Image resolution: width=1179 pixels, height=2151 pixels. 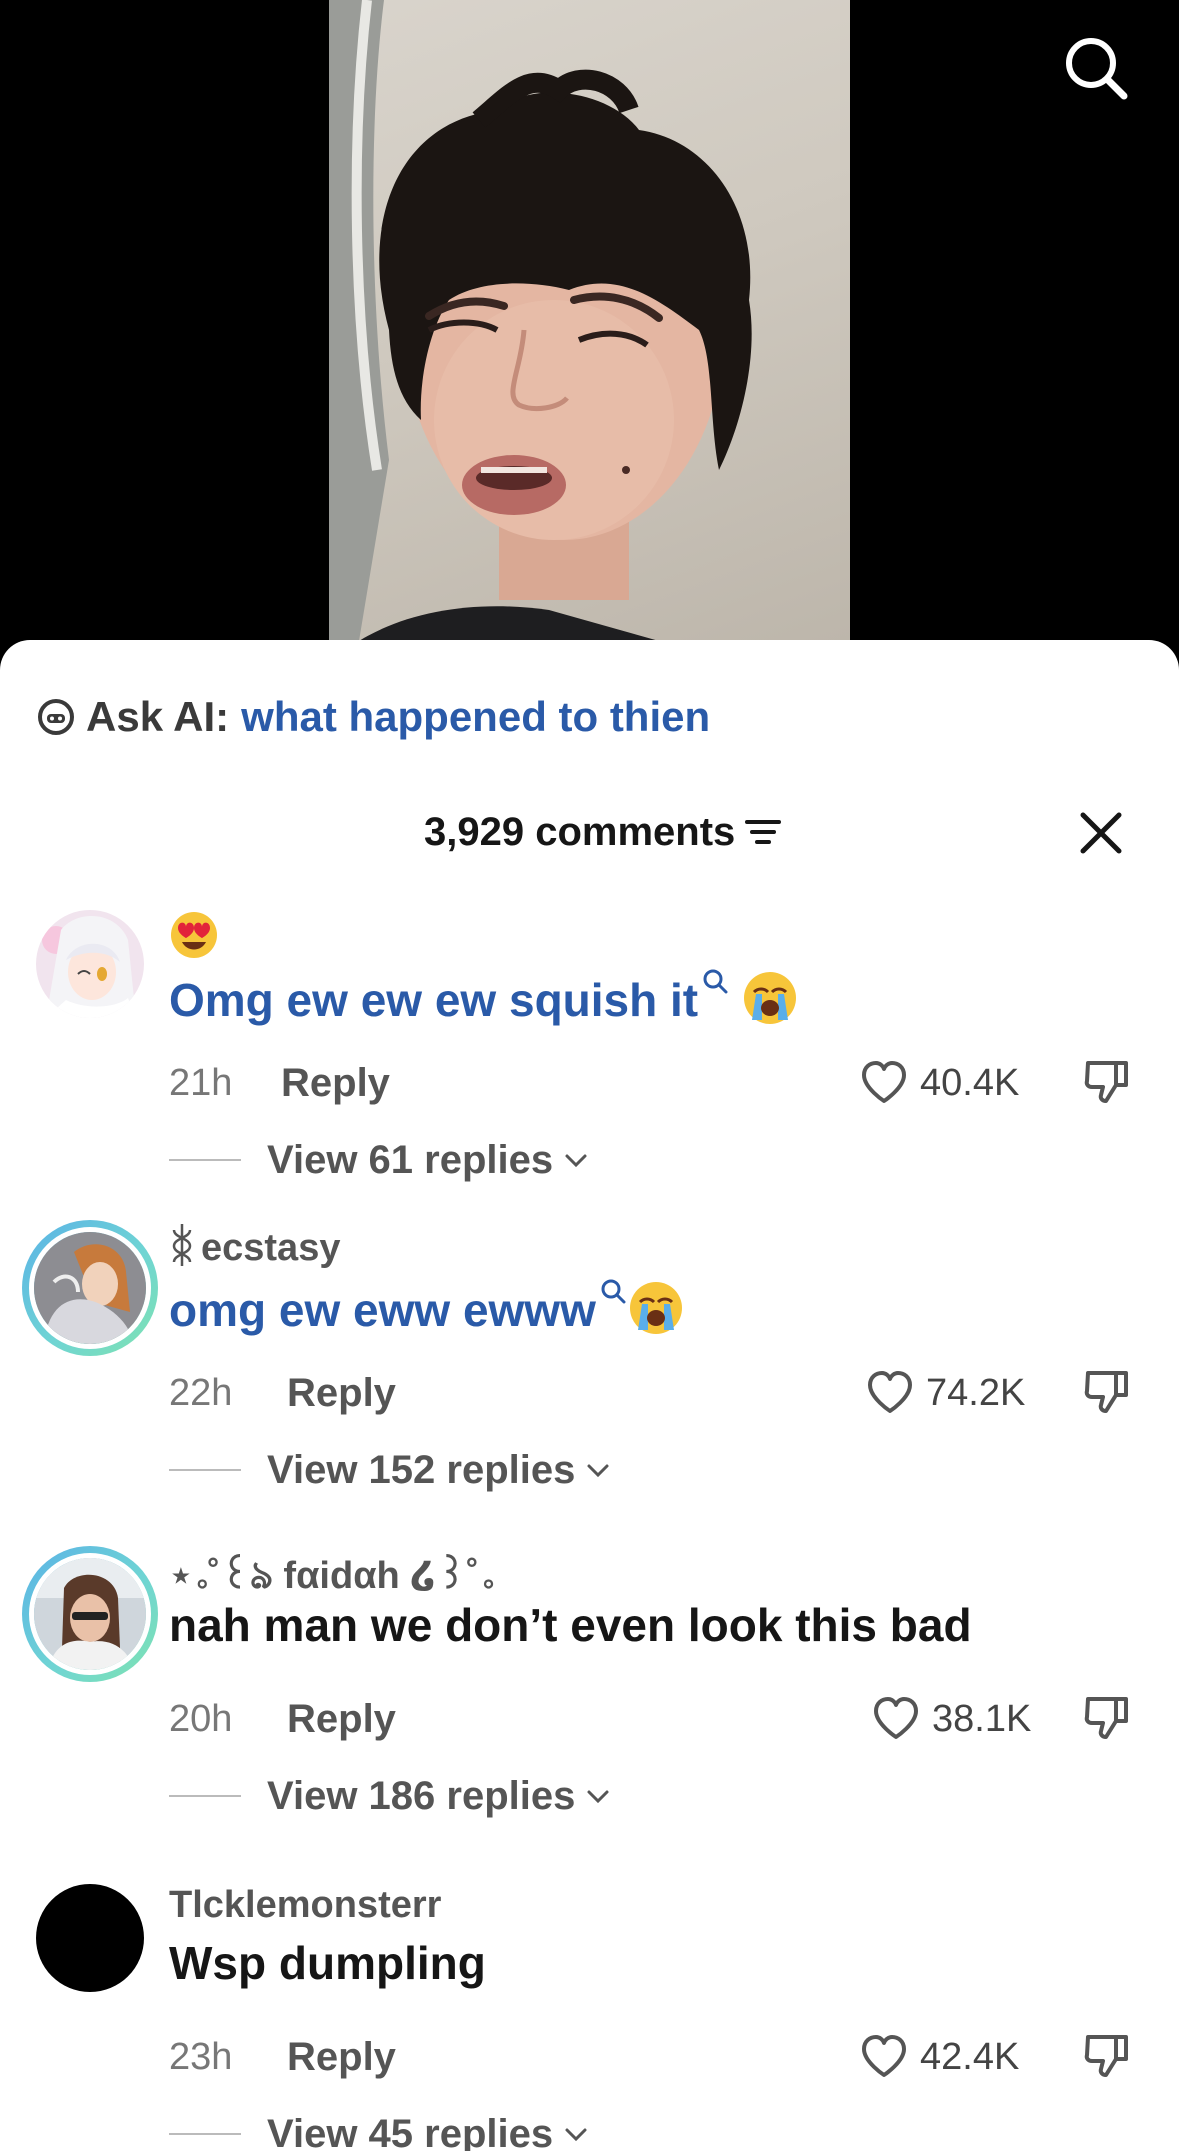 I want to click on view-replies-label: View 186 replies, so click(x=421, y=1795).